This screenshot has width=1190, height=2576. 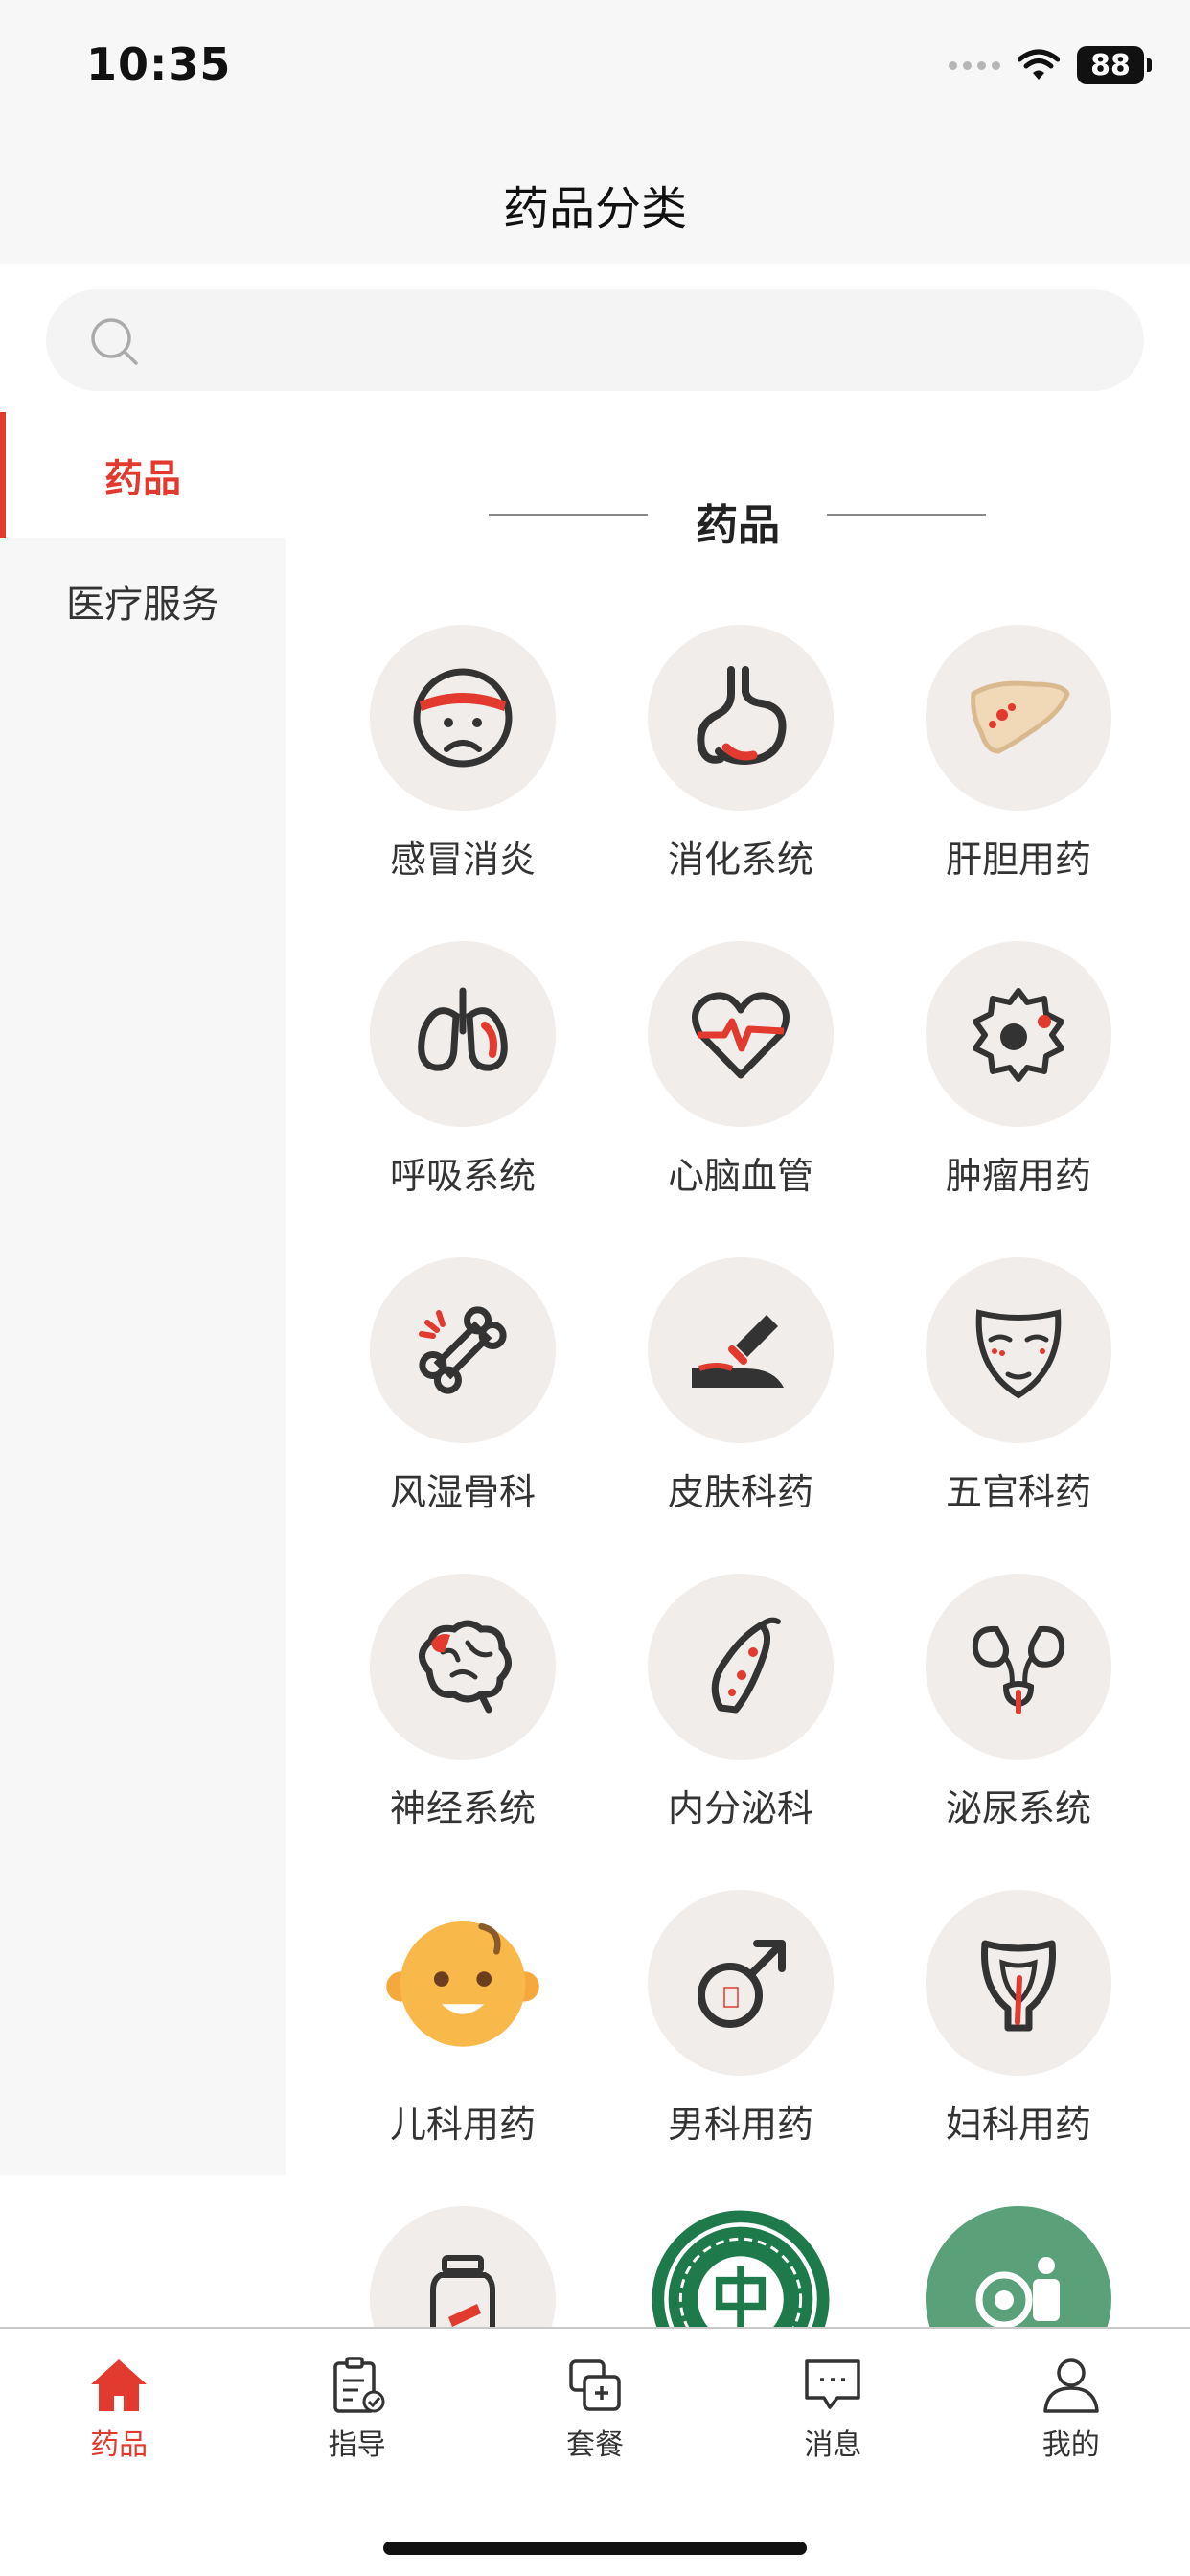 What do you see at coordinates (1018, 1732) in the screenshot?
I see `category-urinary-system: 泌尿系统` at bounding box center [1018, 1732].